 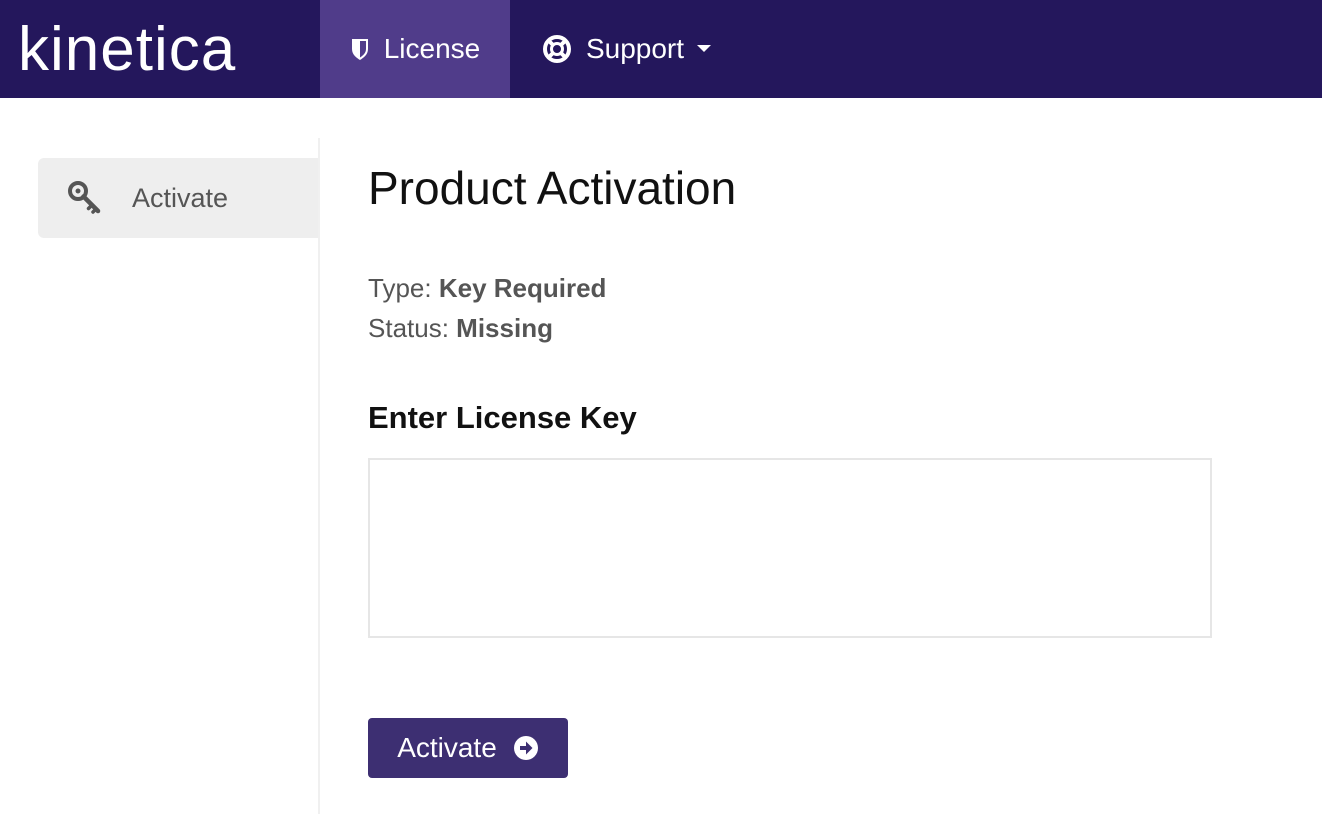 What do you see at coordinates (85, 198) in the screenshot?
I see `key-icon` at bounding box center [85, 198].